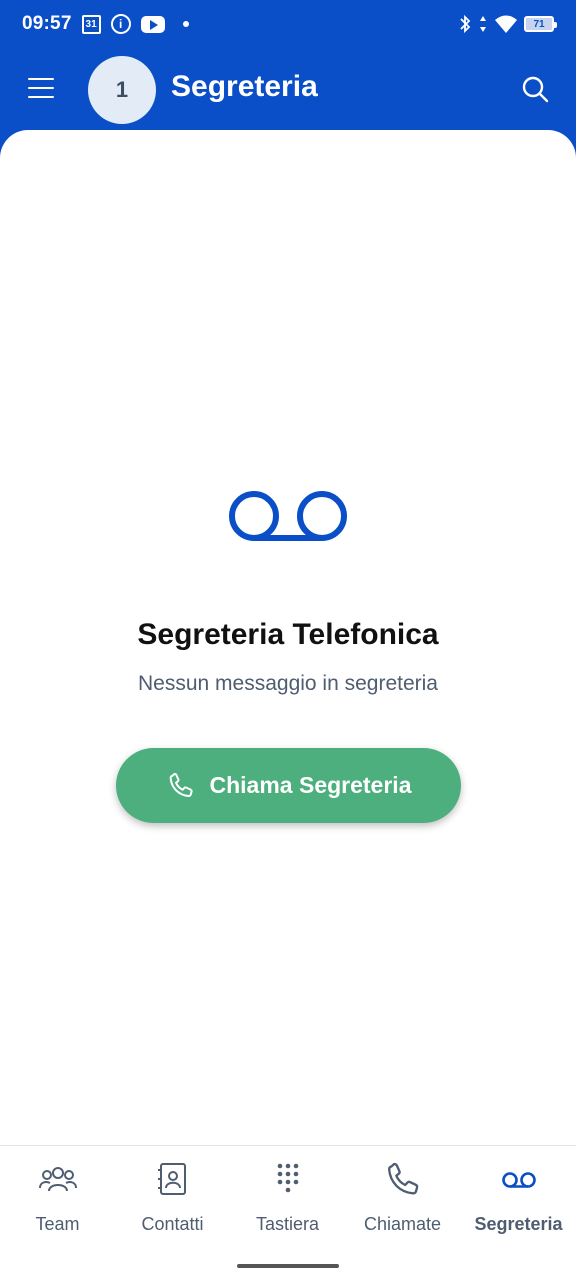 This screenshot has height=1280, width=576. I want to click on wifi-icon, so click(506, 24).